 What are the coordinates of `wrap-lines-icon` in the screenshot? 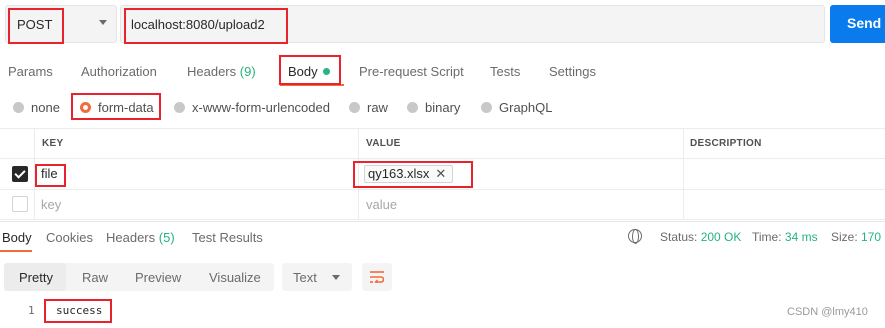 It's located at (377, 277).